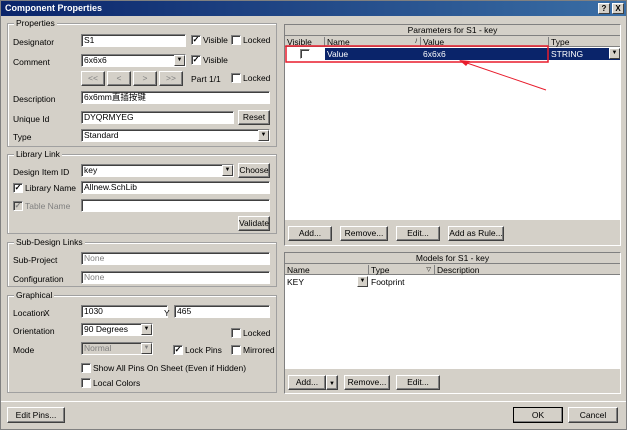  Describe the element at coordinates (402, 282) in the screenshot. I see `model-type-cell: Footprint` at that location.